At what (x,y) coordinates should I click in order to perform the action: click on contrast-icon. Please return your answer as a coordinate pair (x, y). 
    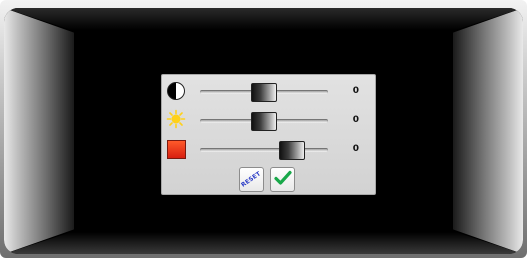
    Looking at the image, I should click on (176, 91).